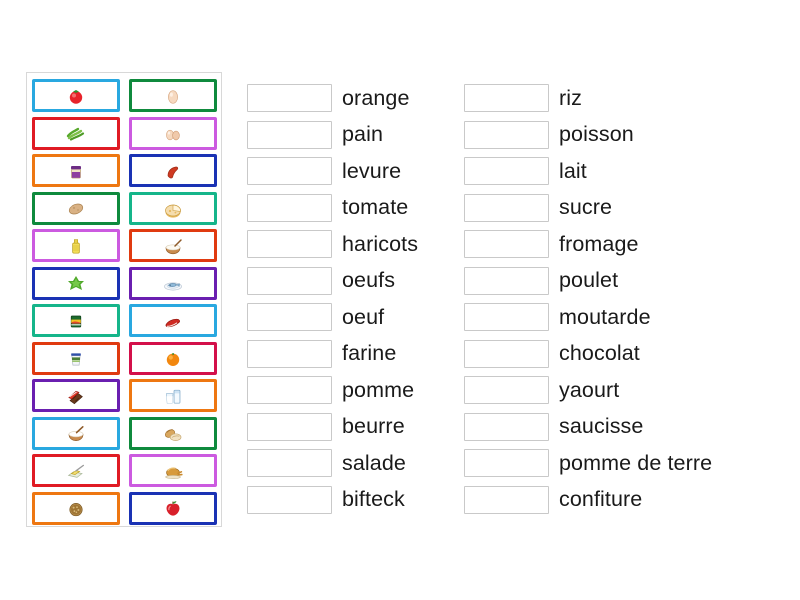 The width and height of the screenshot is (800, 600). Describe the element at coordinates (349, 208) in the screenshot. I see `match-row: tomate` at that location.